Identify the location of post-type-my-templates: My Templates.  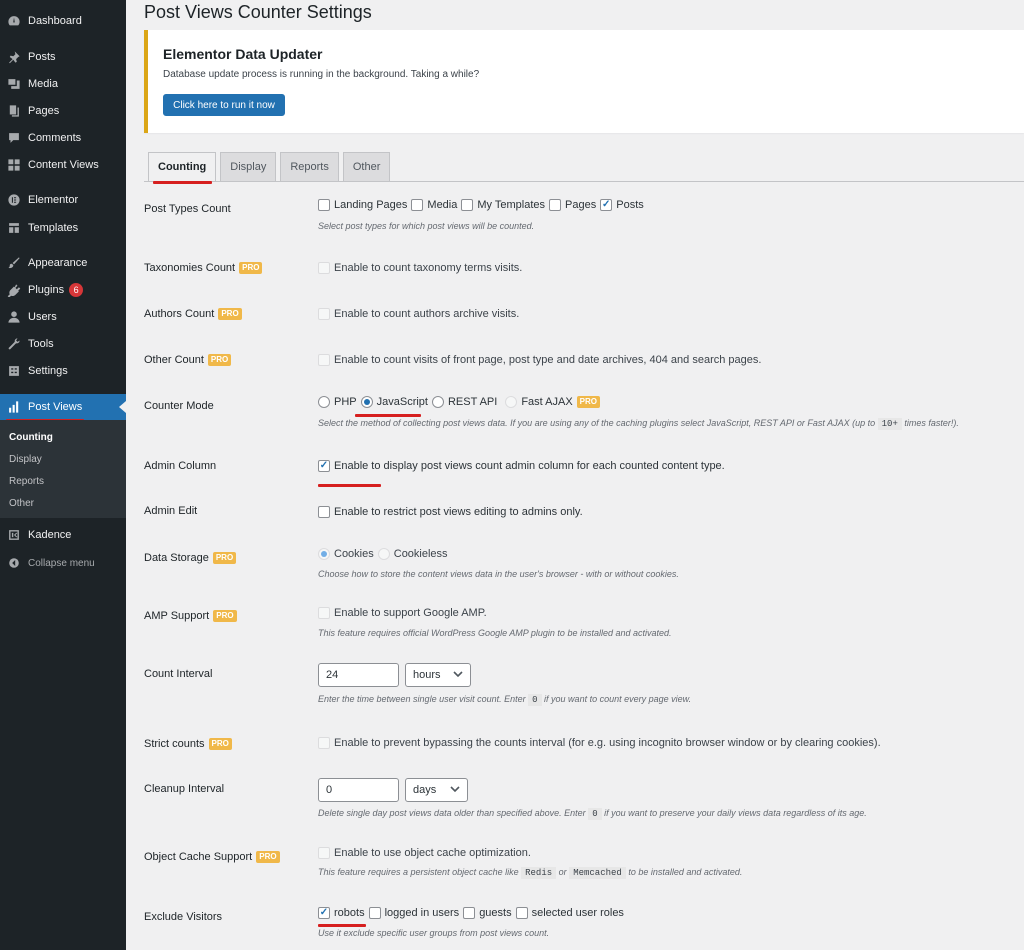
(503, 205).